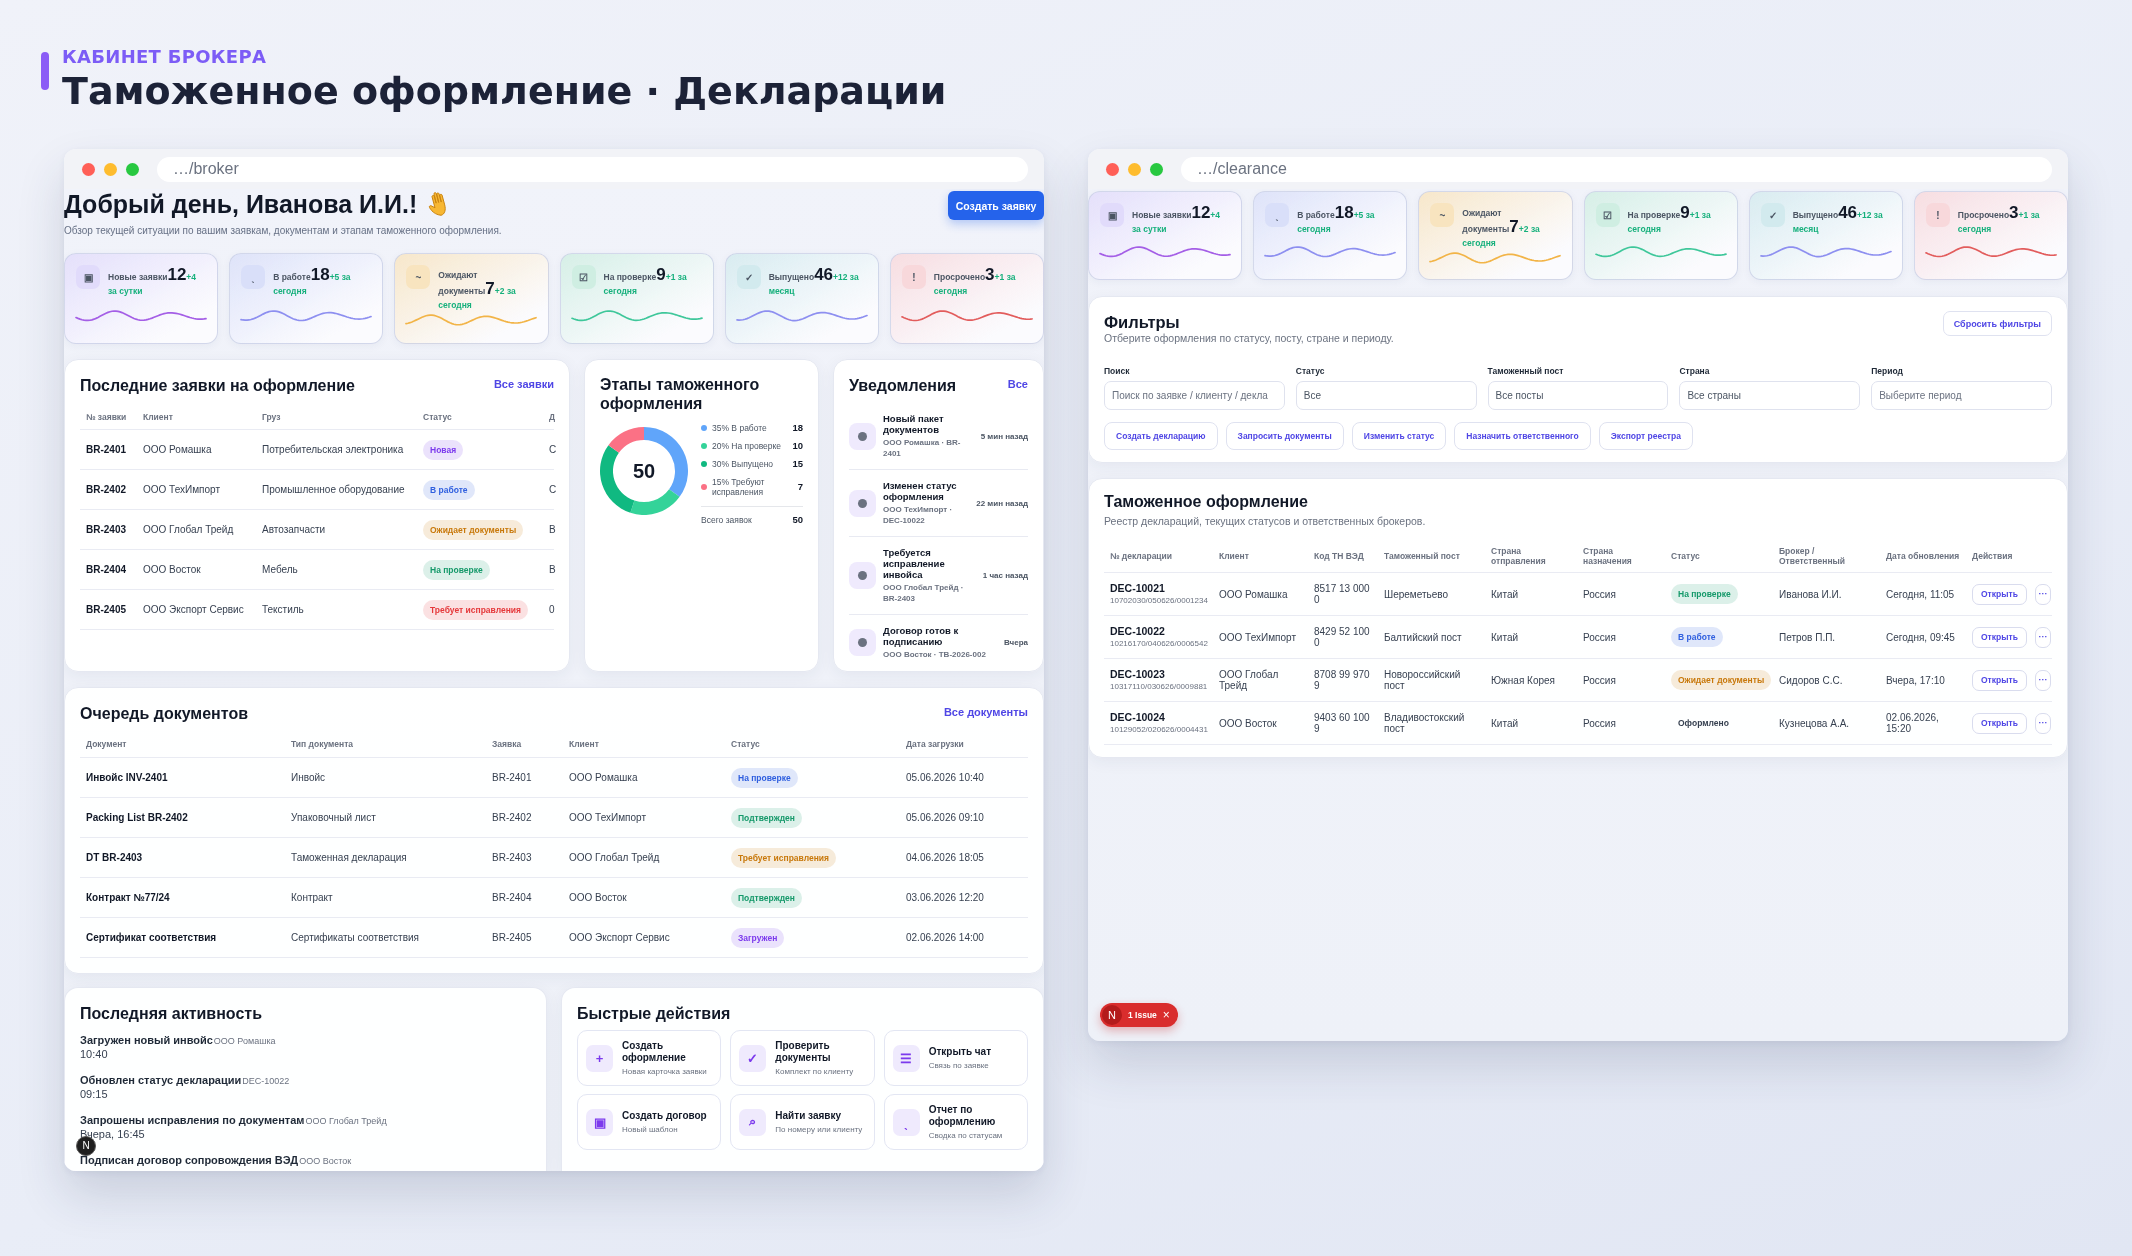 This screenshot has width=2132, height=1256. What do you see at coordinates (165, 57) in the screenshot?
I see `page-eyebrow: КАБИНЕТ БРОКЕРА` at bounding box center [165, 57].